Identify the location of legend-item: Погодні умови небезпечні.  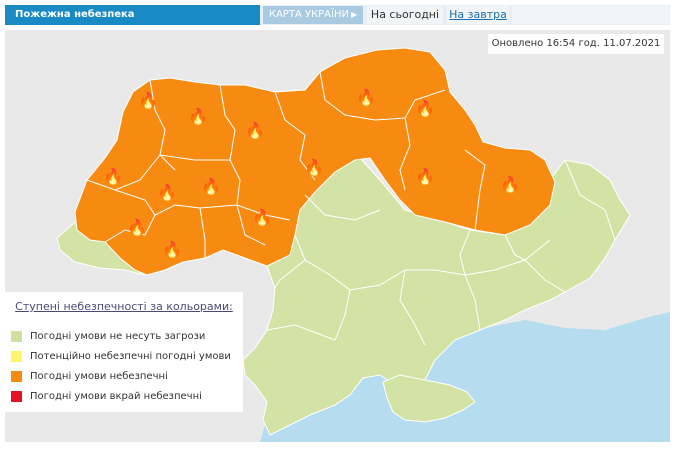
(89, 377).